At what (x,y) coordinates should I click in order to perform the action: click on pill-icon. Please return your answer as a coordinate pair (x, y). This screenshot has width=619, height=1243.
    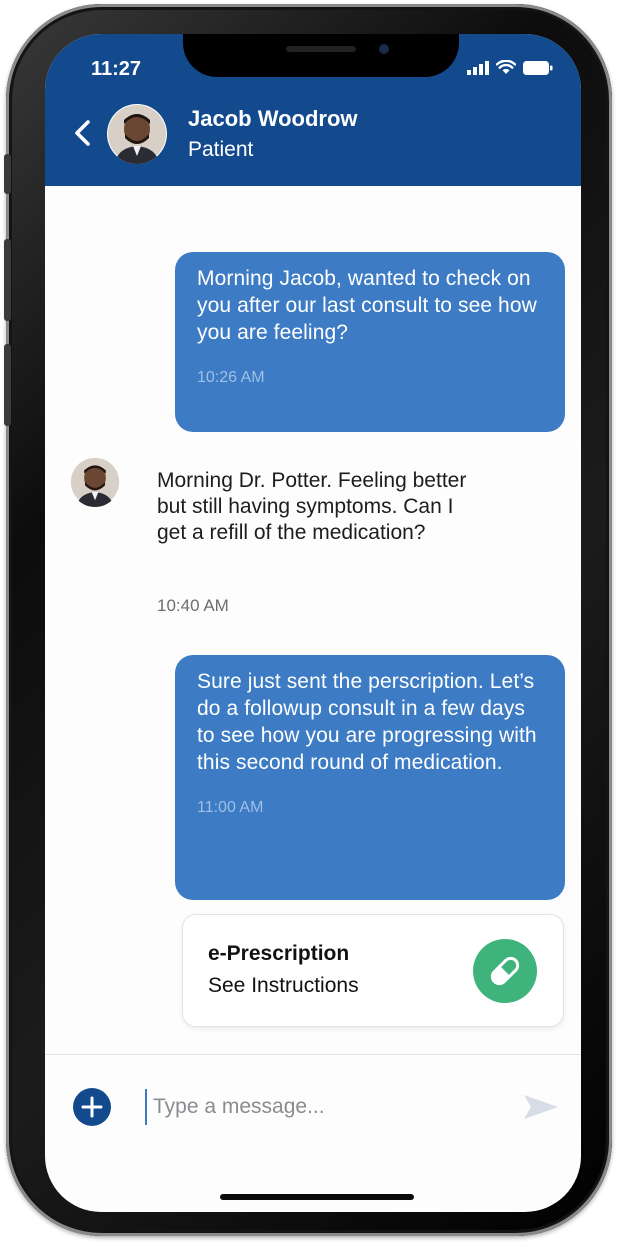
    Looking at the image, I should click on (505, 971).